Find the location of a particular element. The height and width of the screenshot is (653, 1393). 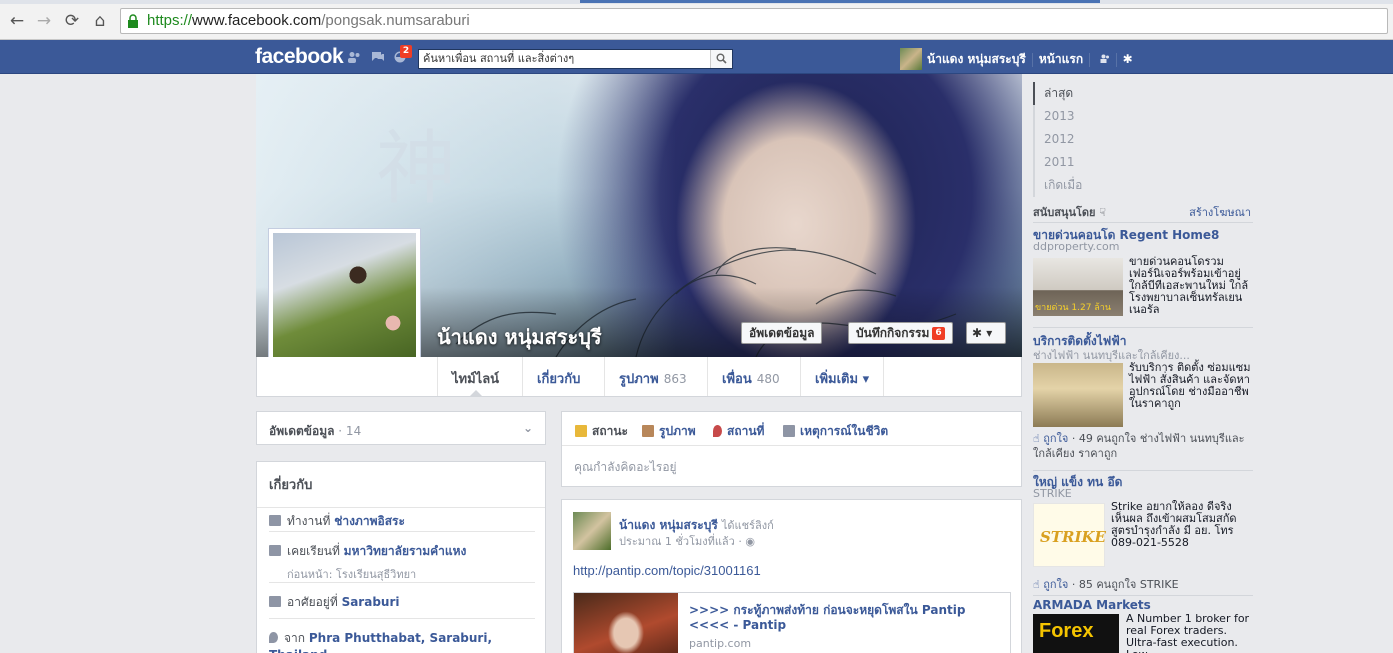

attachment-thumbnail is located at coordinates (626, 623).